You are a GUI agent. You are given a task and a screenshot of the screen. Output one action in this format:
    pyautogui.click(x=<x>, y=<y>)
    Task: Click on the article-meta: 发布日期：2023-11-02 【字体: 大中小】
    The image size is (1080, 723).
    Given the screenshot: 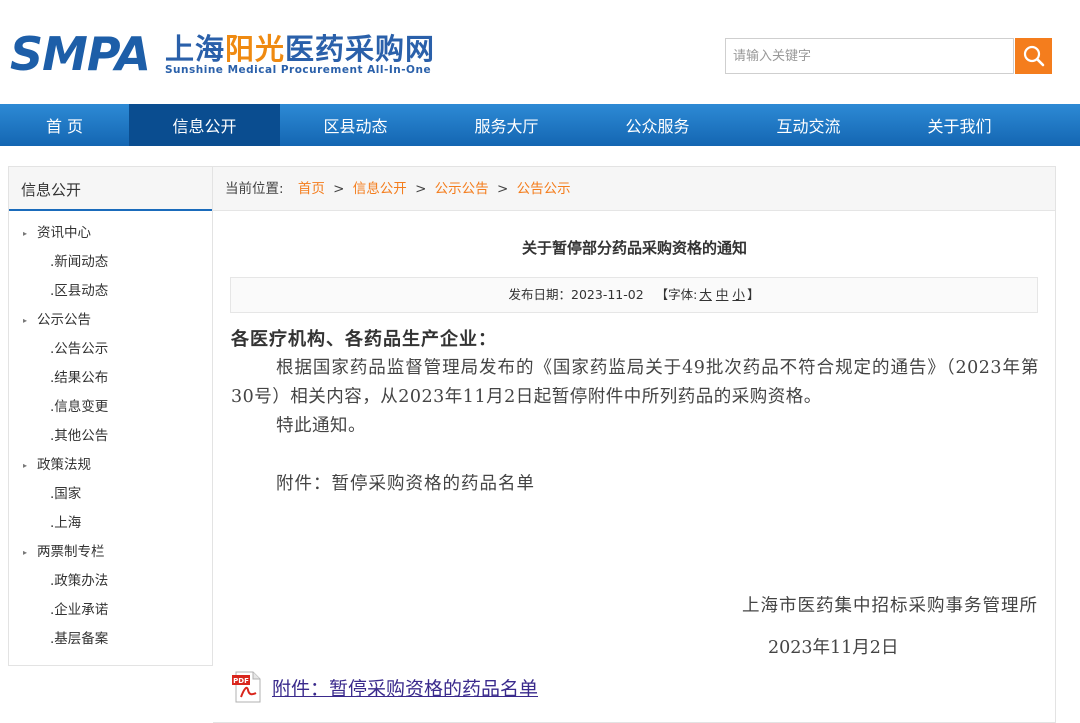 What is the action you would take?
    pyautogui.click(x=634, y=295)
    